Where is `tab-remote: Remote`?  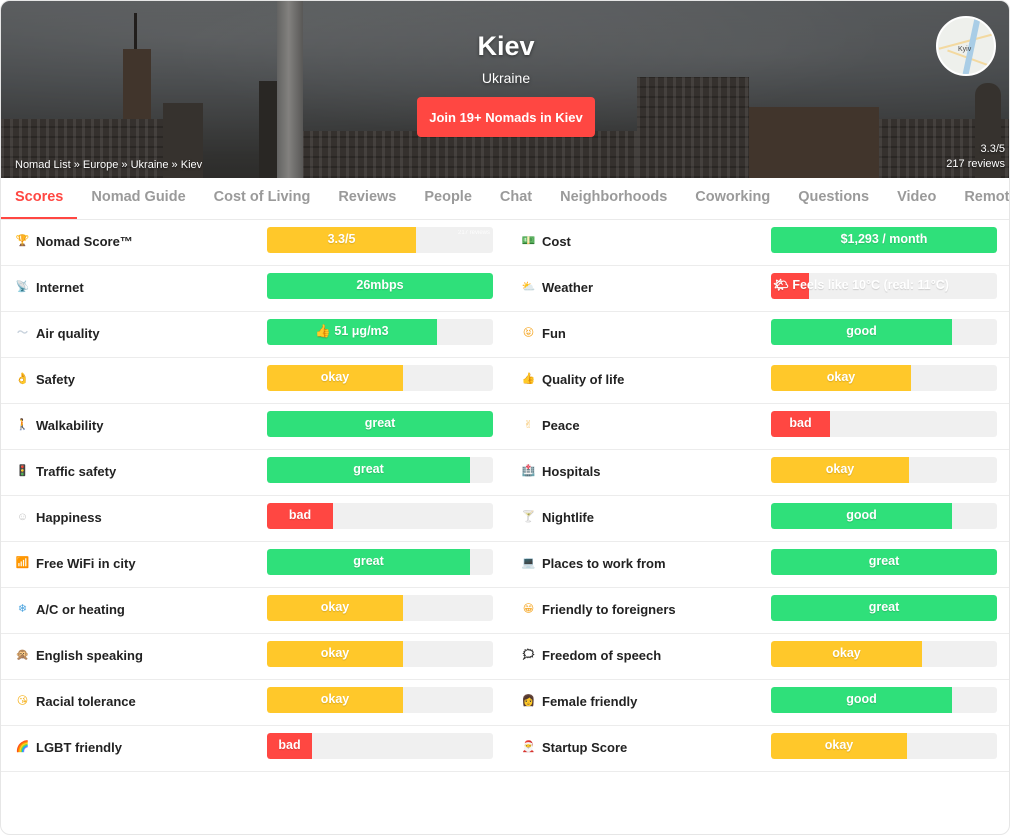 tab-remote: Remote is located at coordinates (979, 198).